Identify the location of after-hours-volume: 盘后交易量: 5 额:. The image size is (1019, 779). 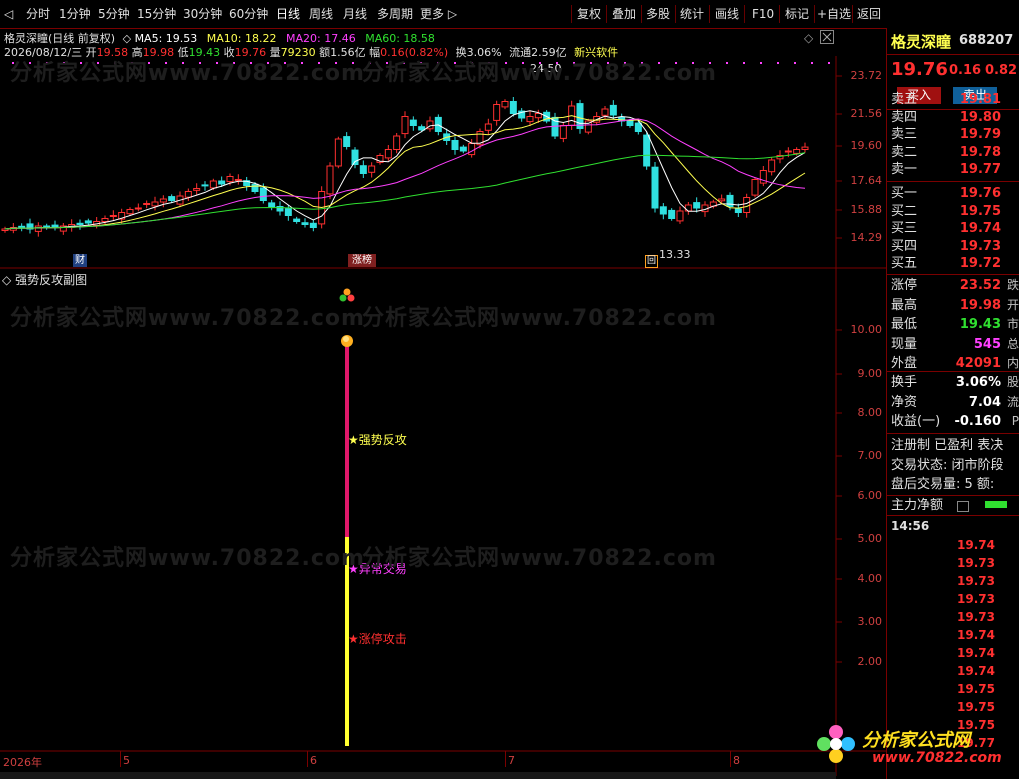
(943, 484).